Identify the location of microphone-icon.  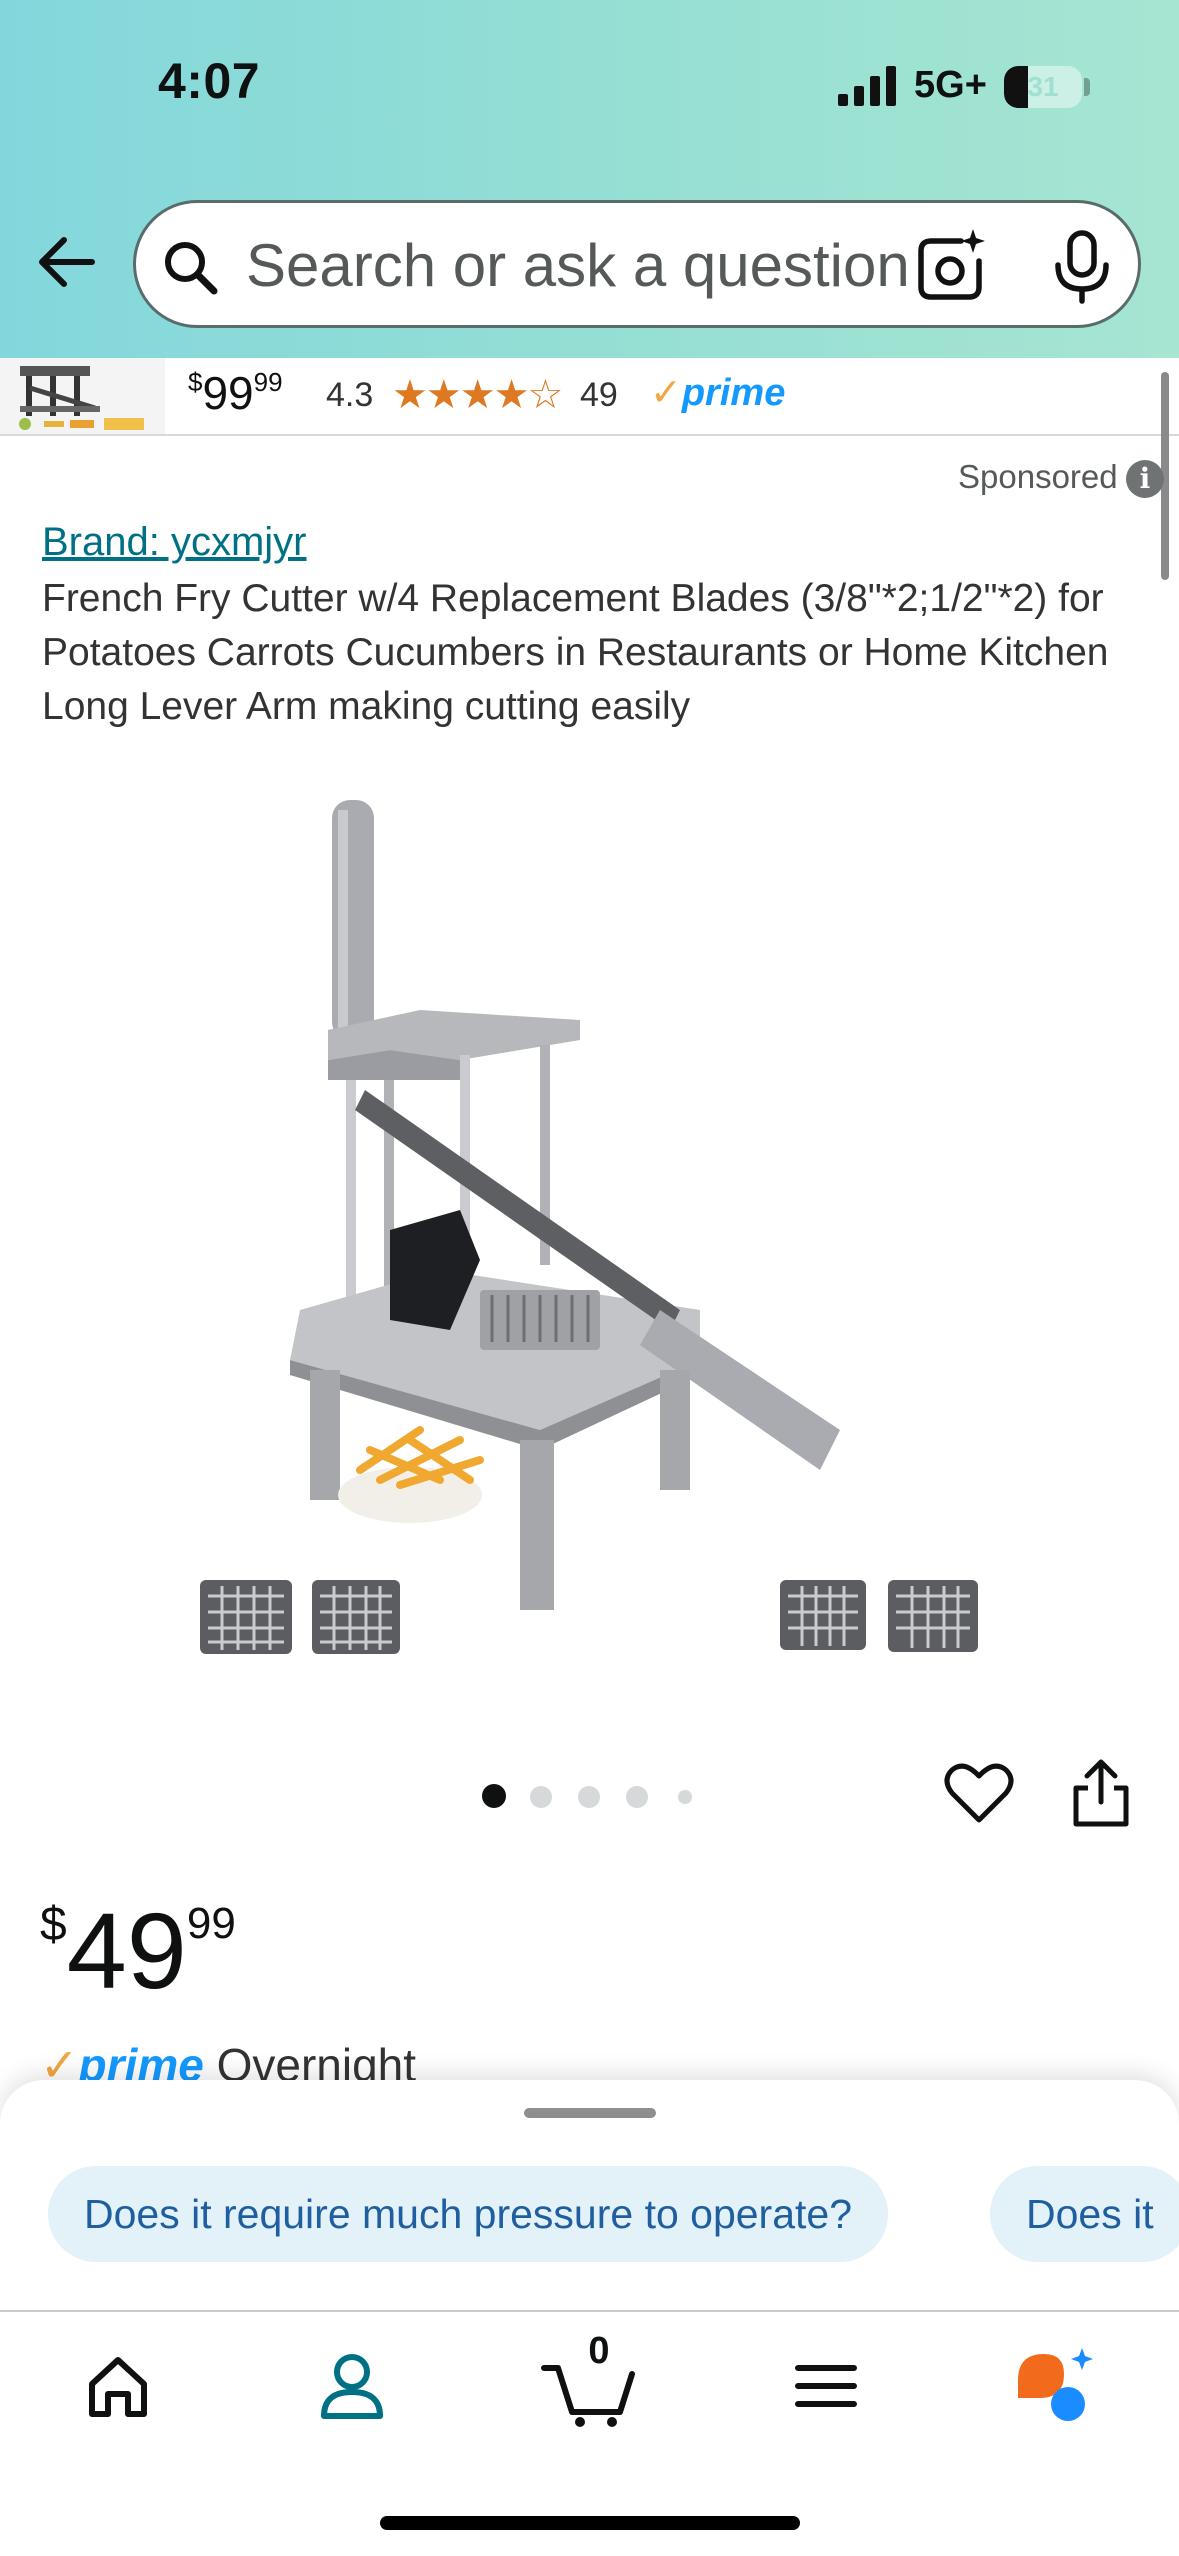
(1082, 267).